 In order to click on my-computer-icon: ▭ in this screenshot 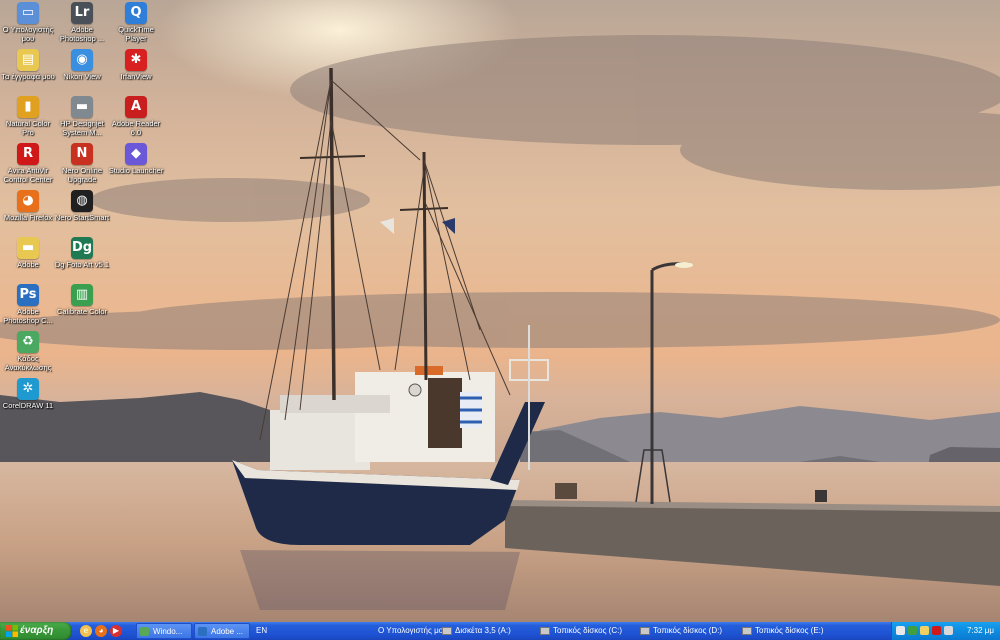, I will do `click(28, 13)`.